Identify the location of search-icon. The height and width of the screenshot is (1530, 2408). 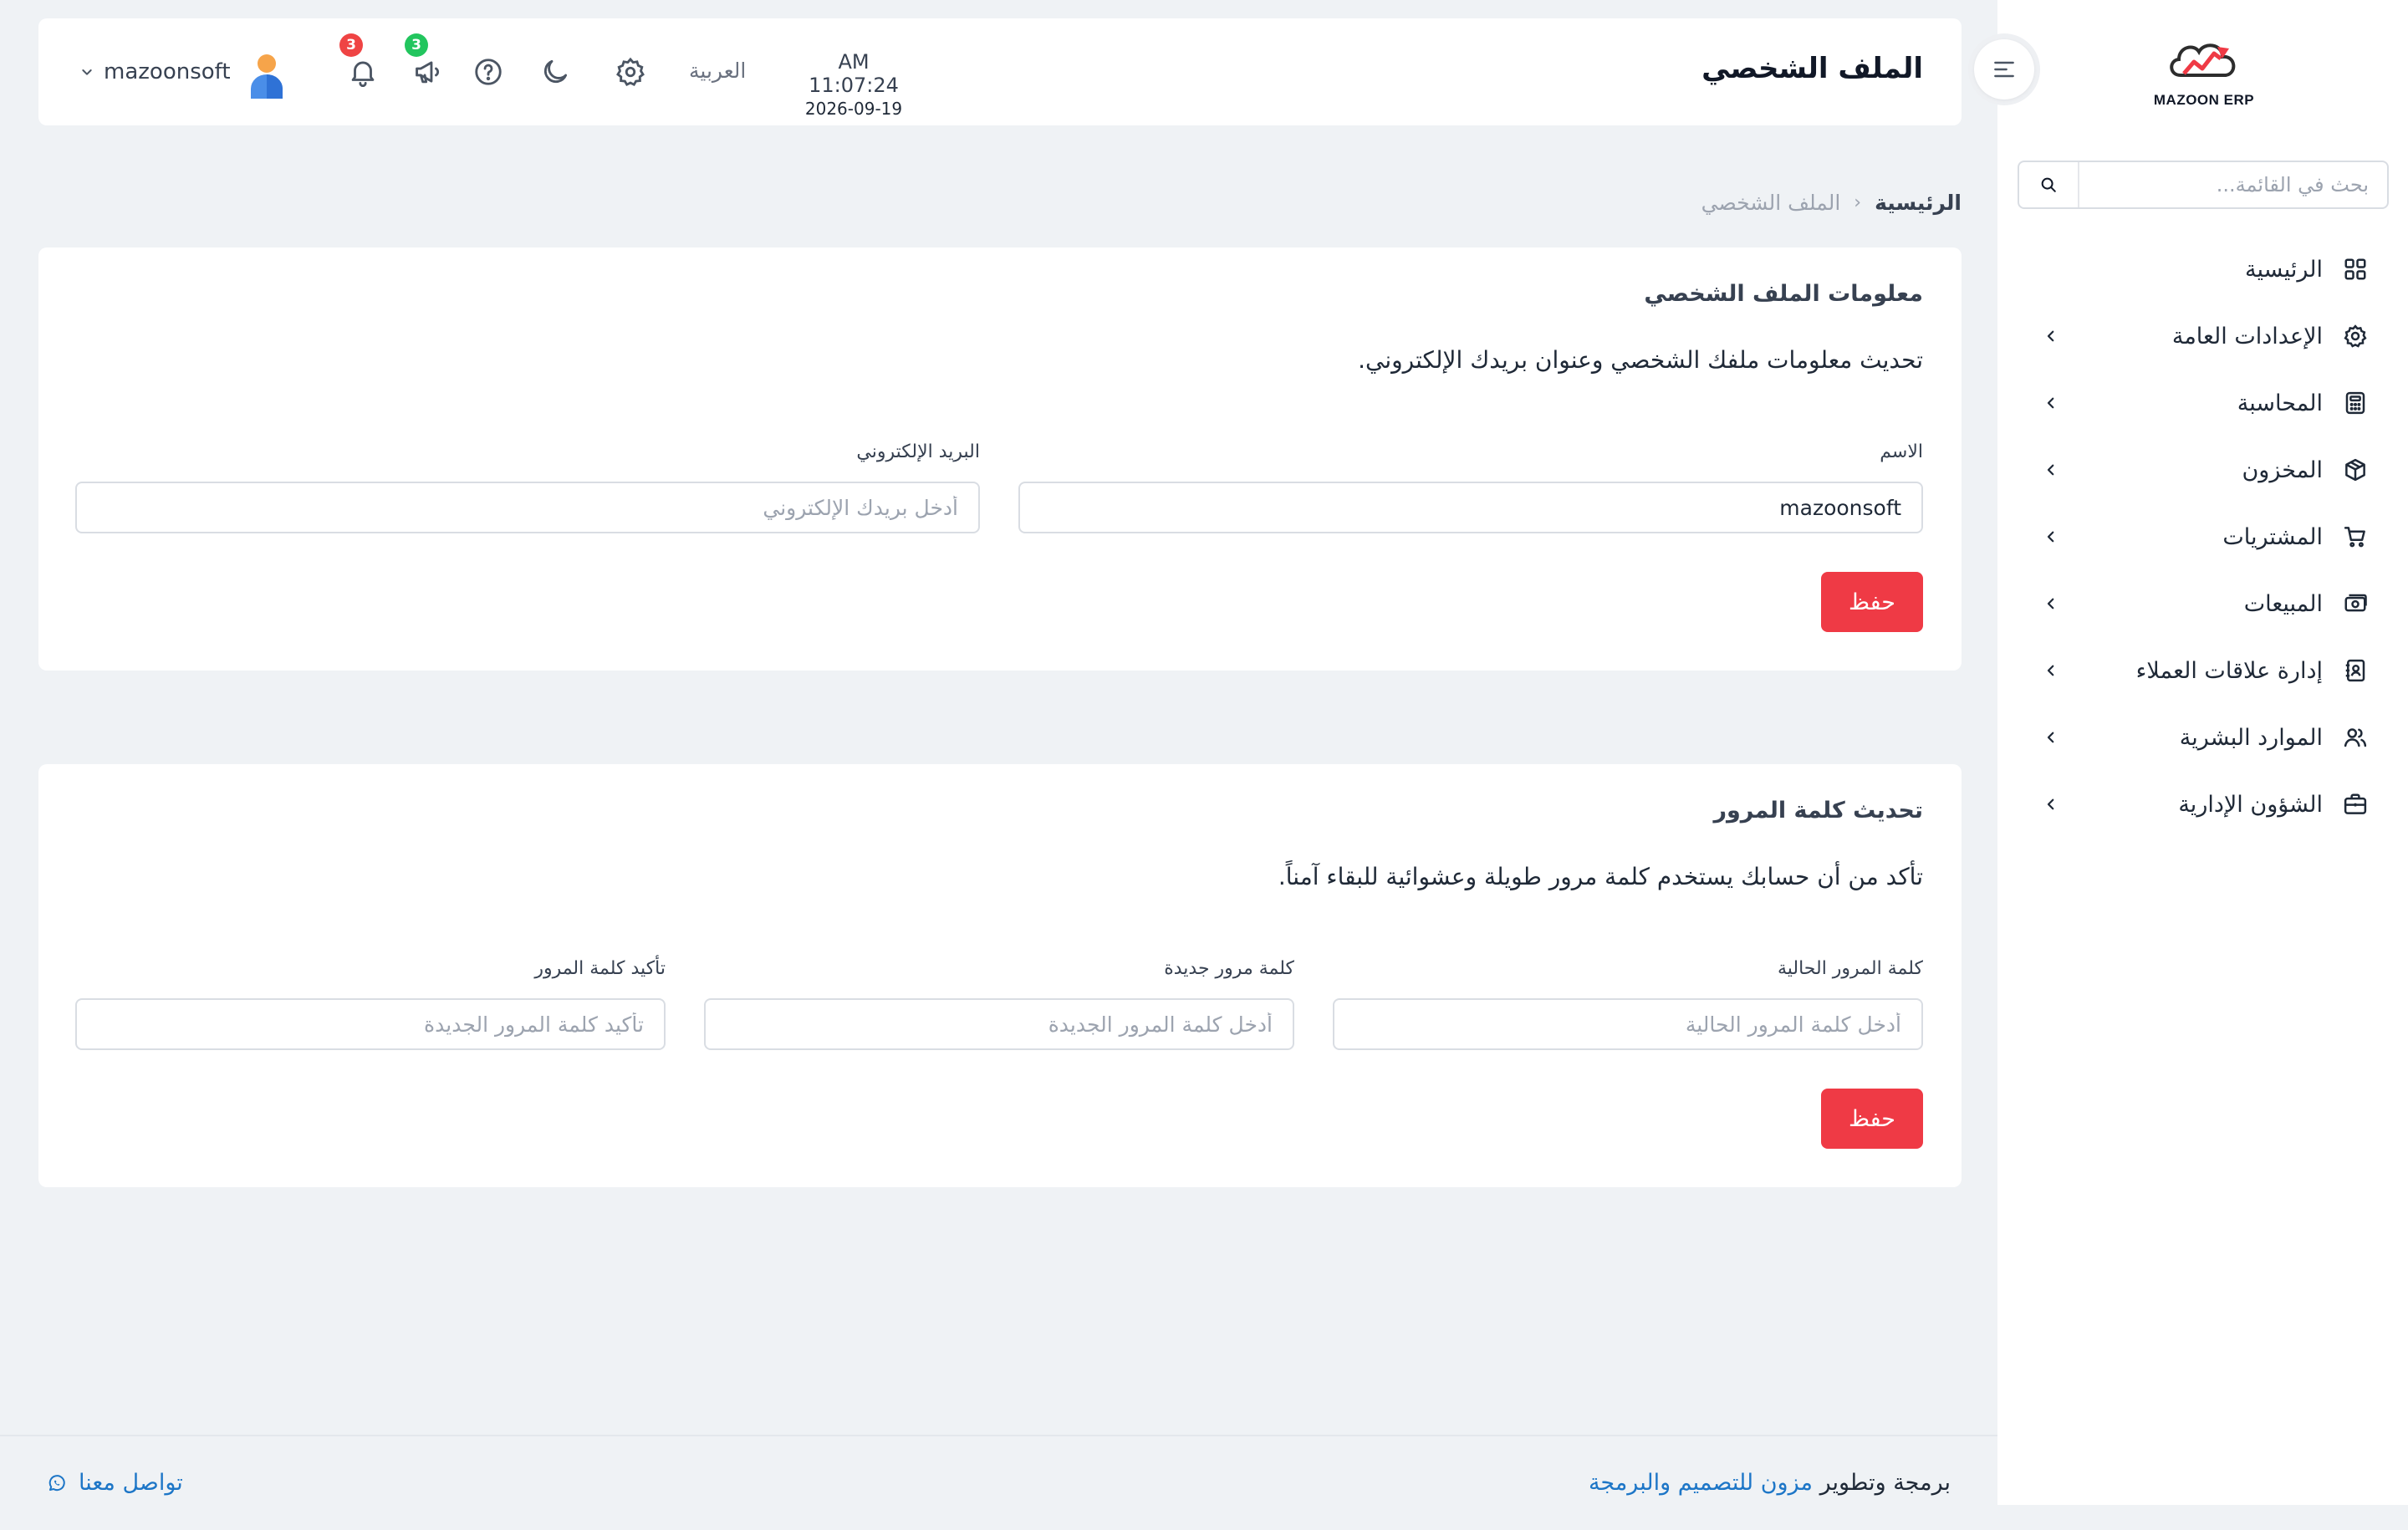
(2048, 184).